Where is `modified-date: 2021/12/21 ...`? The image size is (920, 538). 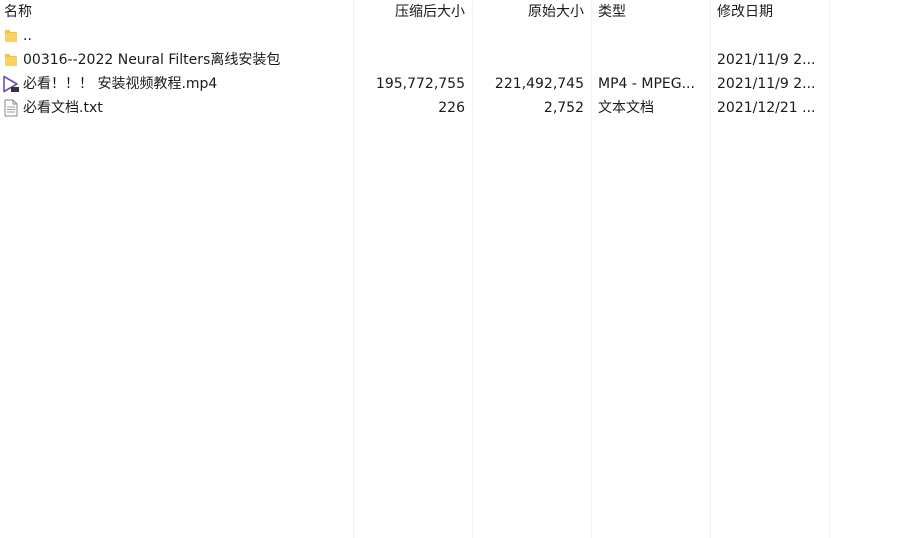 modified-date: 2021/12/21 ... is located at coordinates (766, 108).